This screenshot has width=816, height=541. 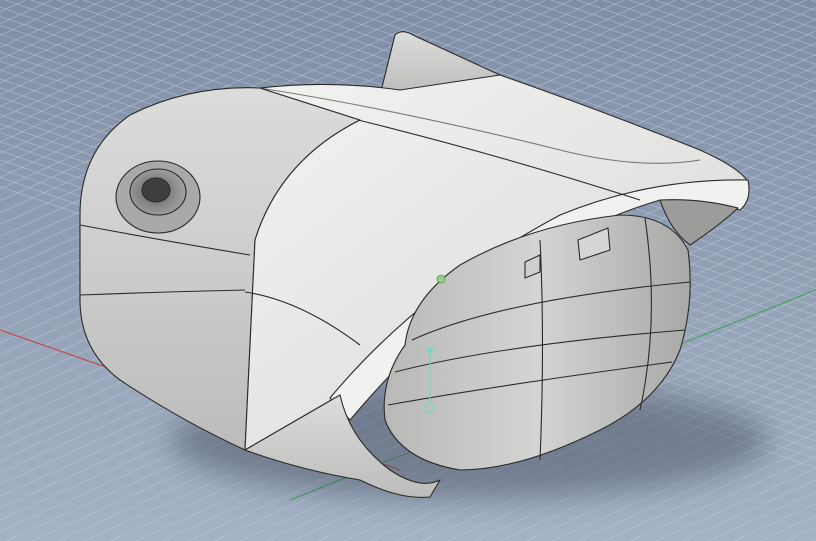 What do you see at coordinates (156, 190) in the screenshot?
I see `mounting-hole-bore` at bounding box center [156, 190].